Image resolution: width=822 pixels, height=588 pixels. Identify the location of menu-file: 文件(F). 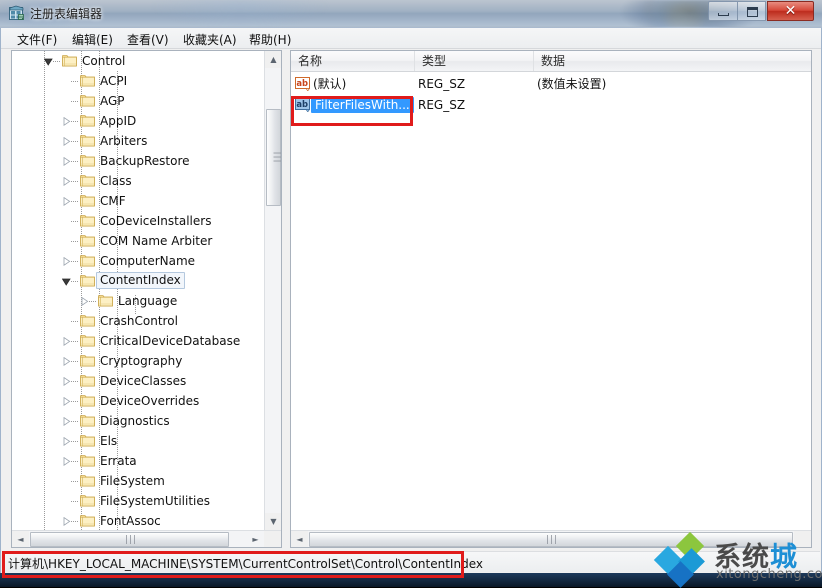
(37, 39).